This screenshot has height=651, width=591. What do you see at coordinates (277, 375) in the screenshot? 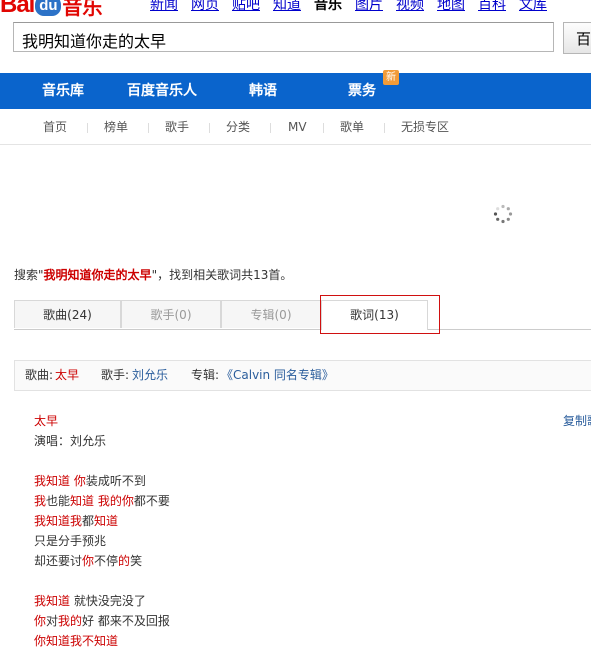
I see `album-link: 《Calvin 同名专辑》` at bounding box center [277, 375].